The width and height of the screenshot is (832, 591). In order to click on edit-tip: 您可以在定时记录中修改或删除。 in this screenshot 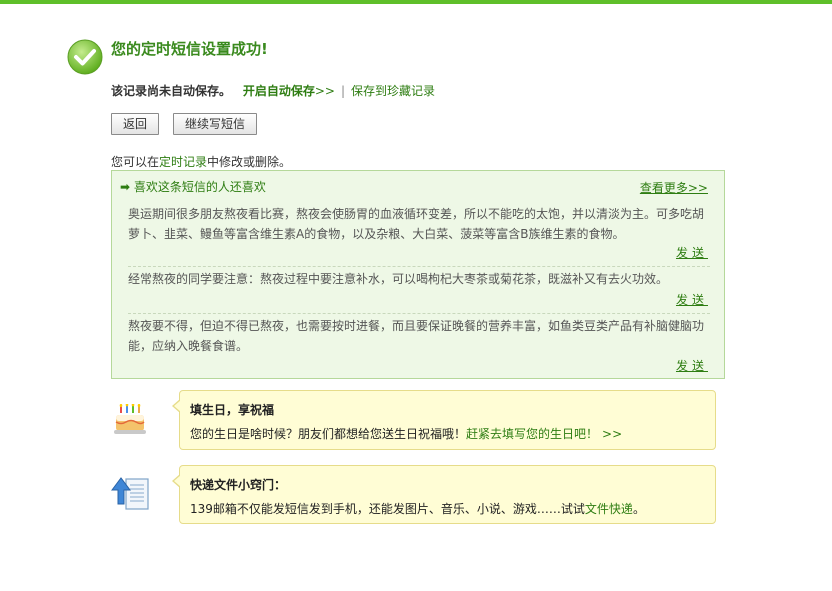, I will do `click(201, 161)`.